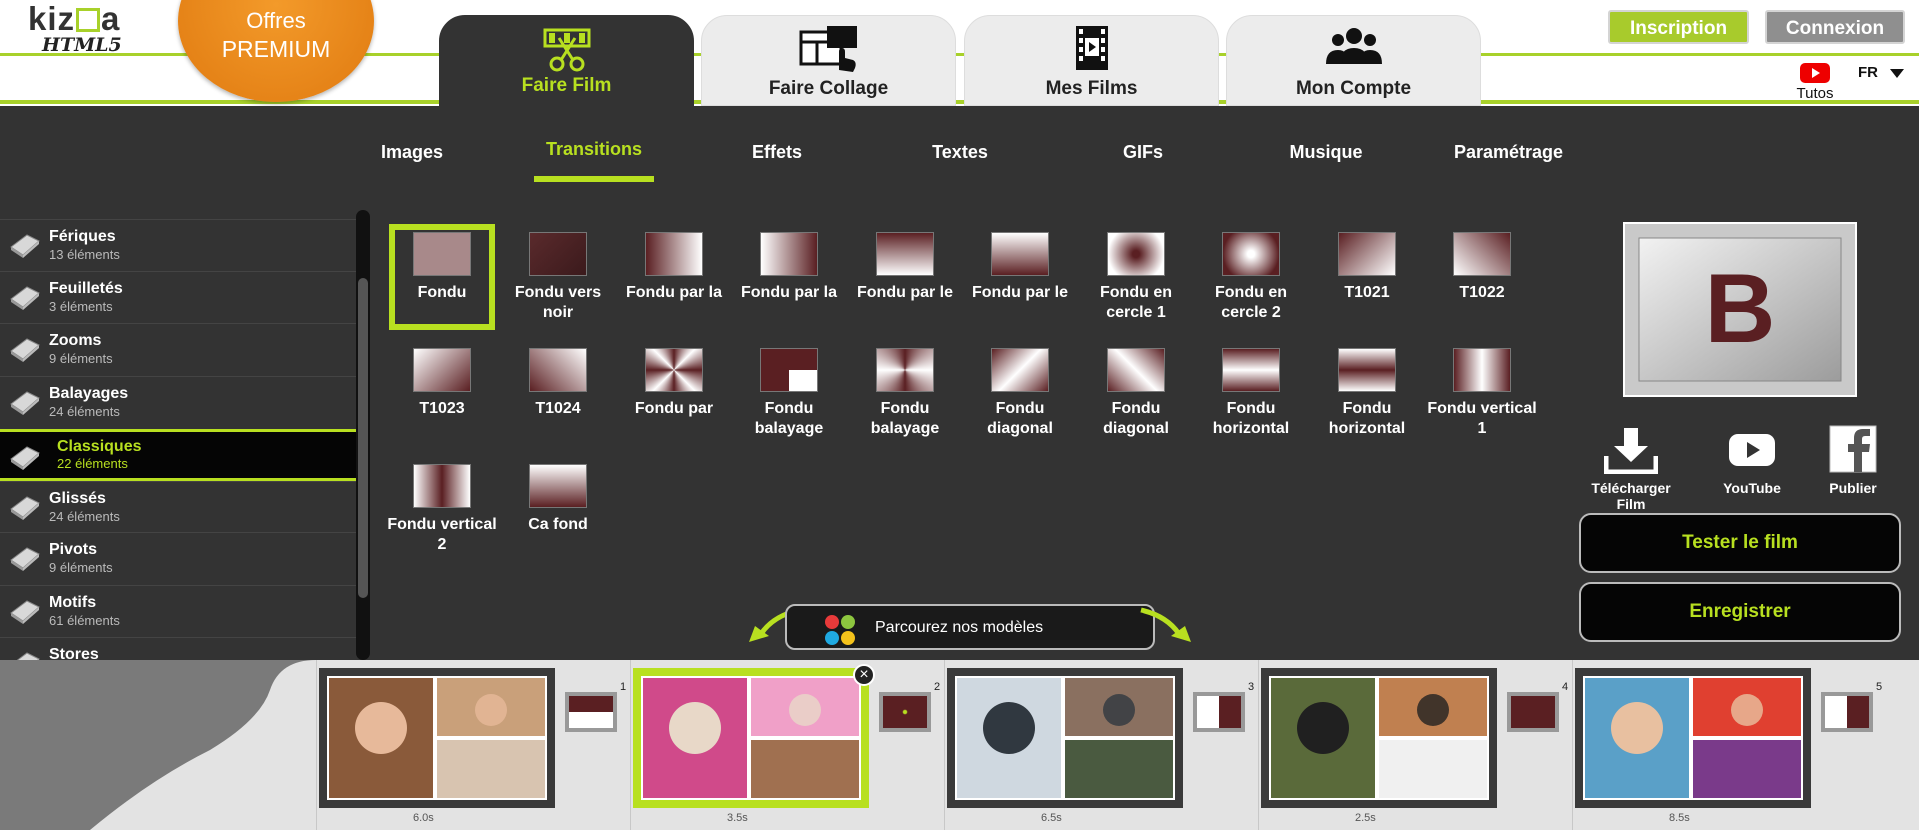 Image resolution: width=1919 pixels, height=830 pixels. I want to click on tutorials-link: Tutos, so click(1815, 82).